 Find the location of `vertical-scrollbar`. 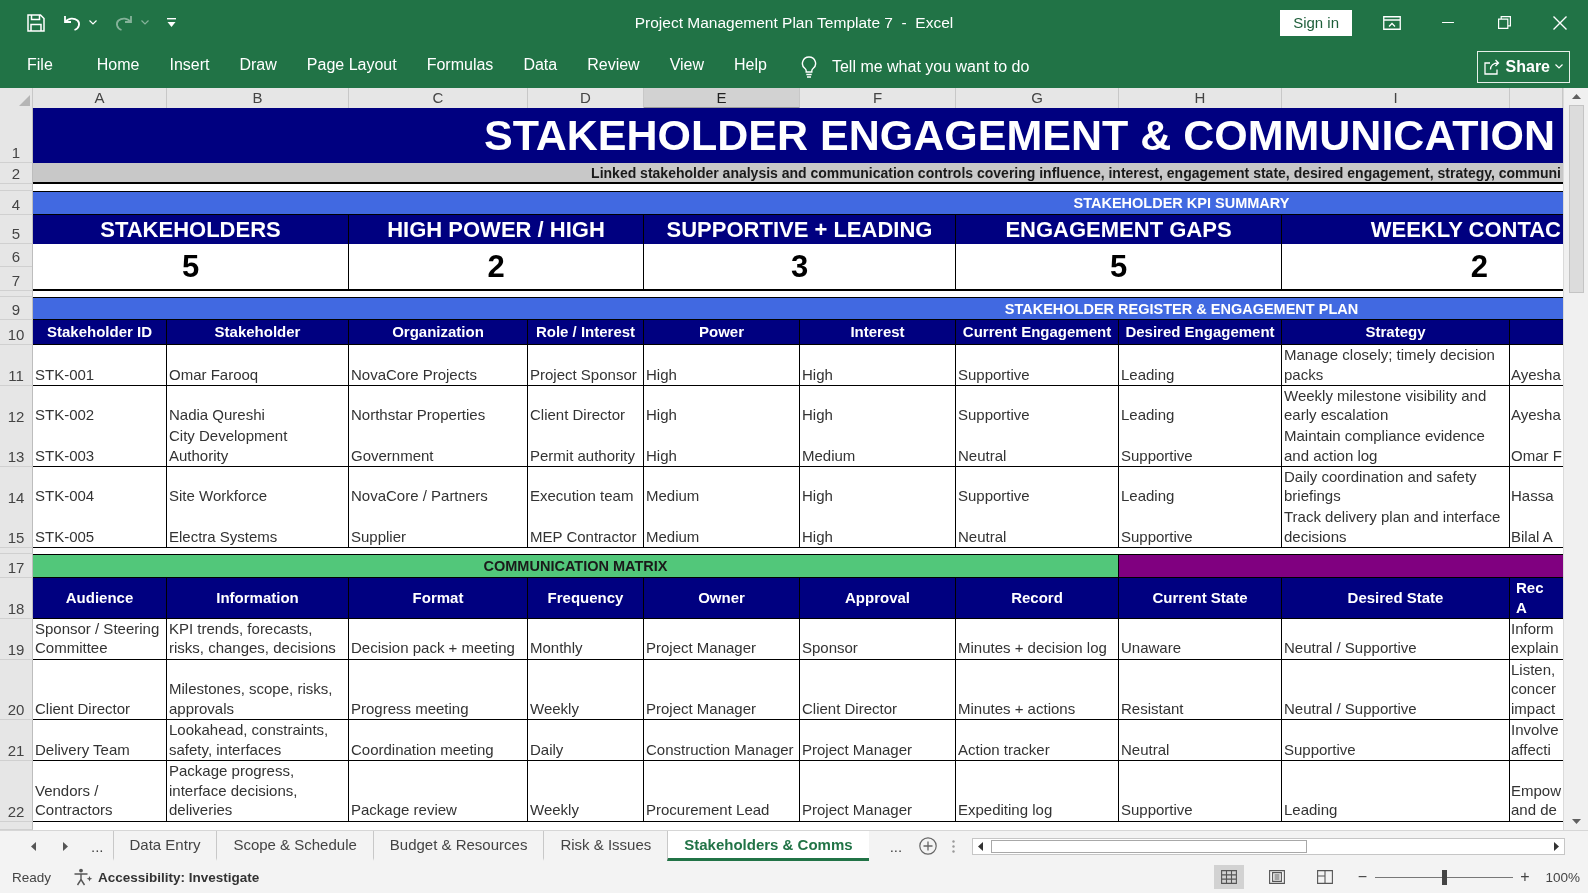

vertical-scrollbar is located at coordinates (1575, 459).